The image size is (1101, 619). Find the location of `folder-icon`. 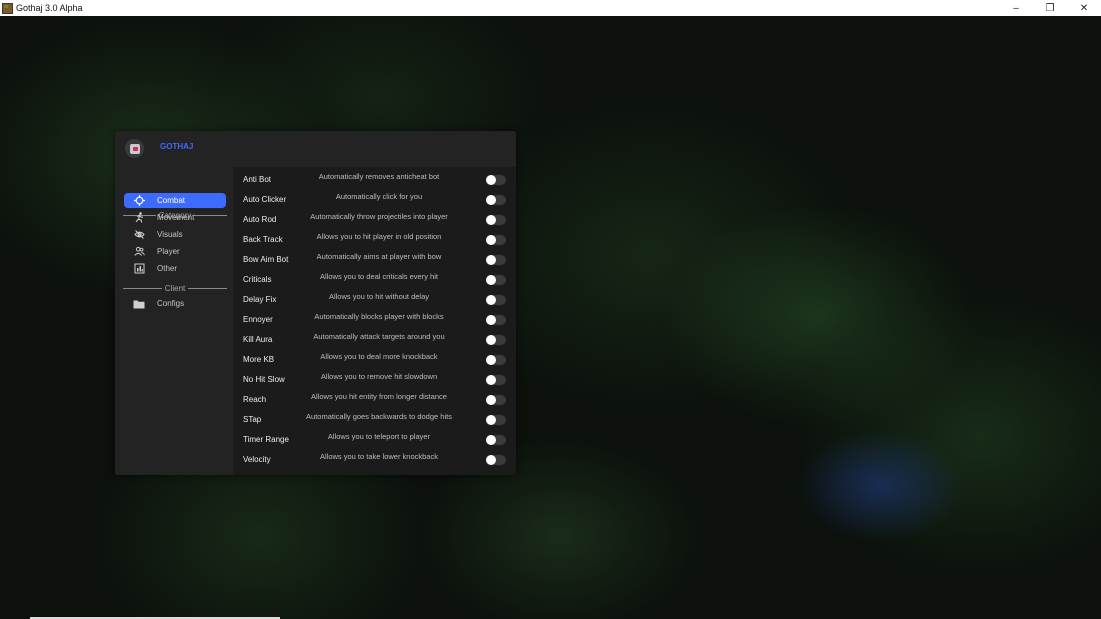

folder-icon is located at coordinates (139, 304).